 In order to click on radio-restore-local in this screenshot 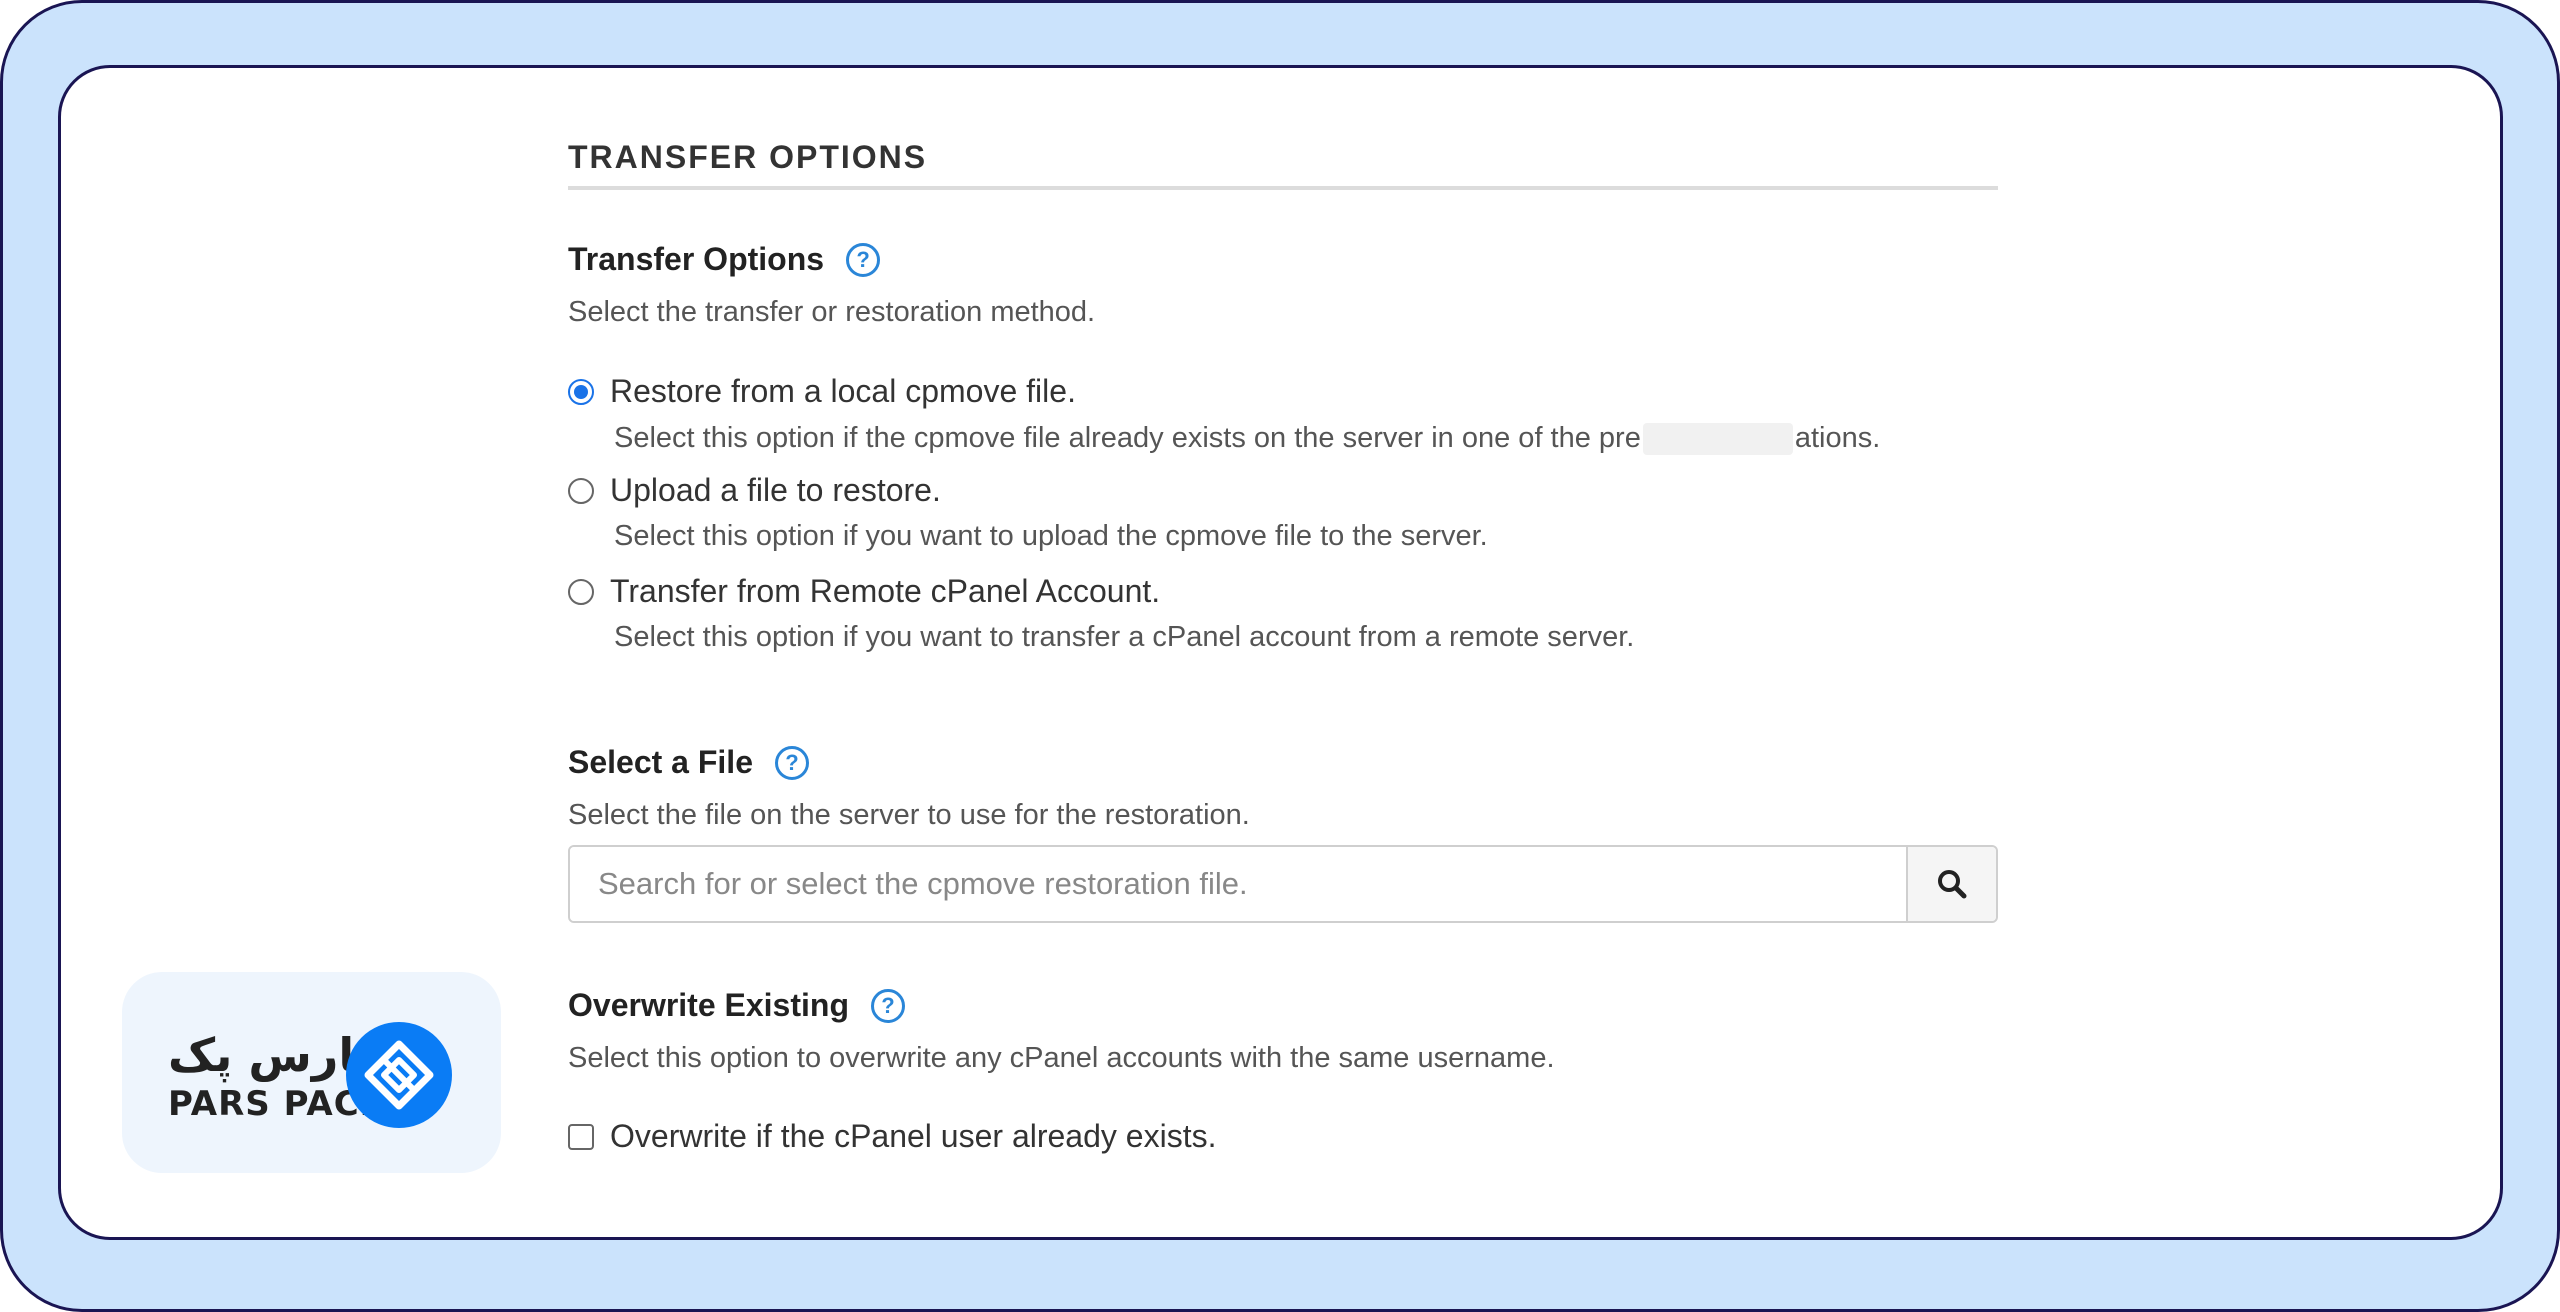, I will do `click(581, 391)`.